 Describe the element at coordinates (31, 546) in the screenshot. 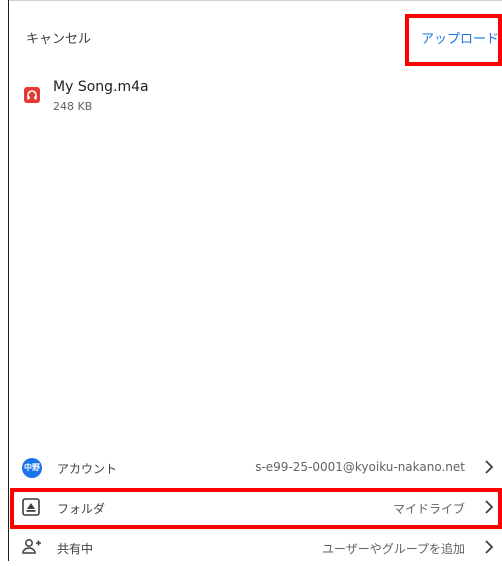

I see `add-person-icon` at that location.